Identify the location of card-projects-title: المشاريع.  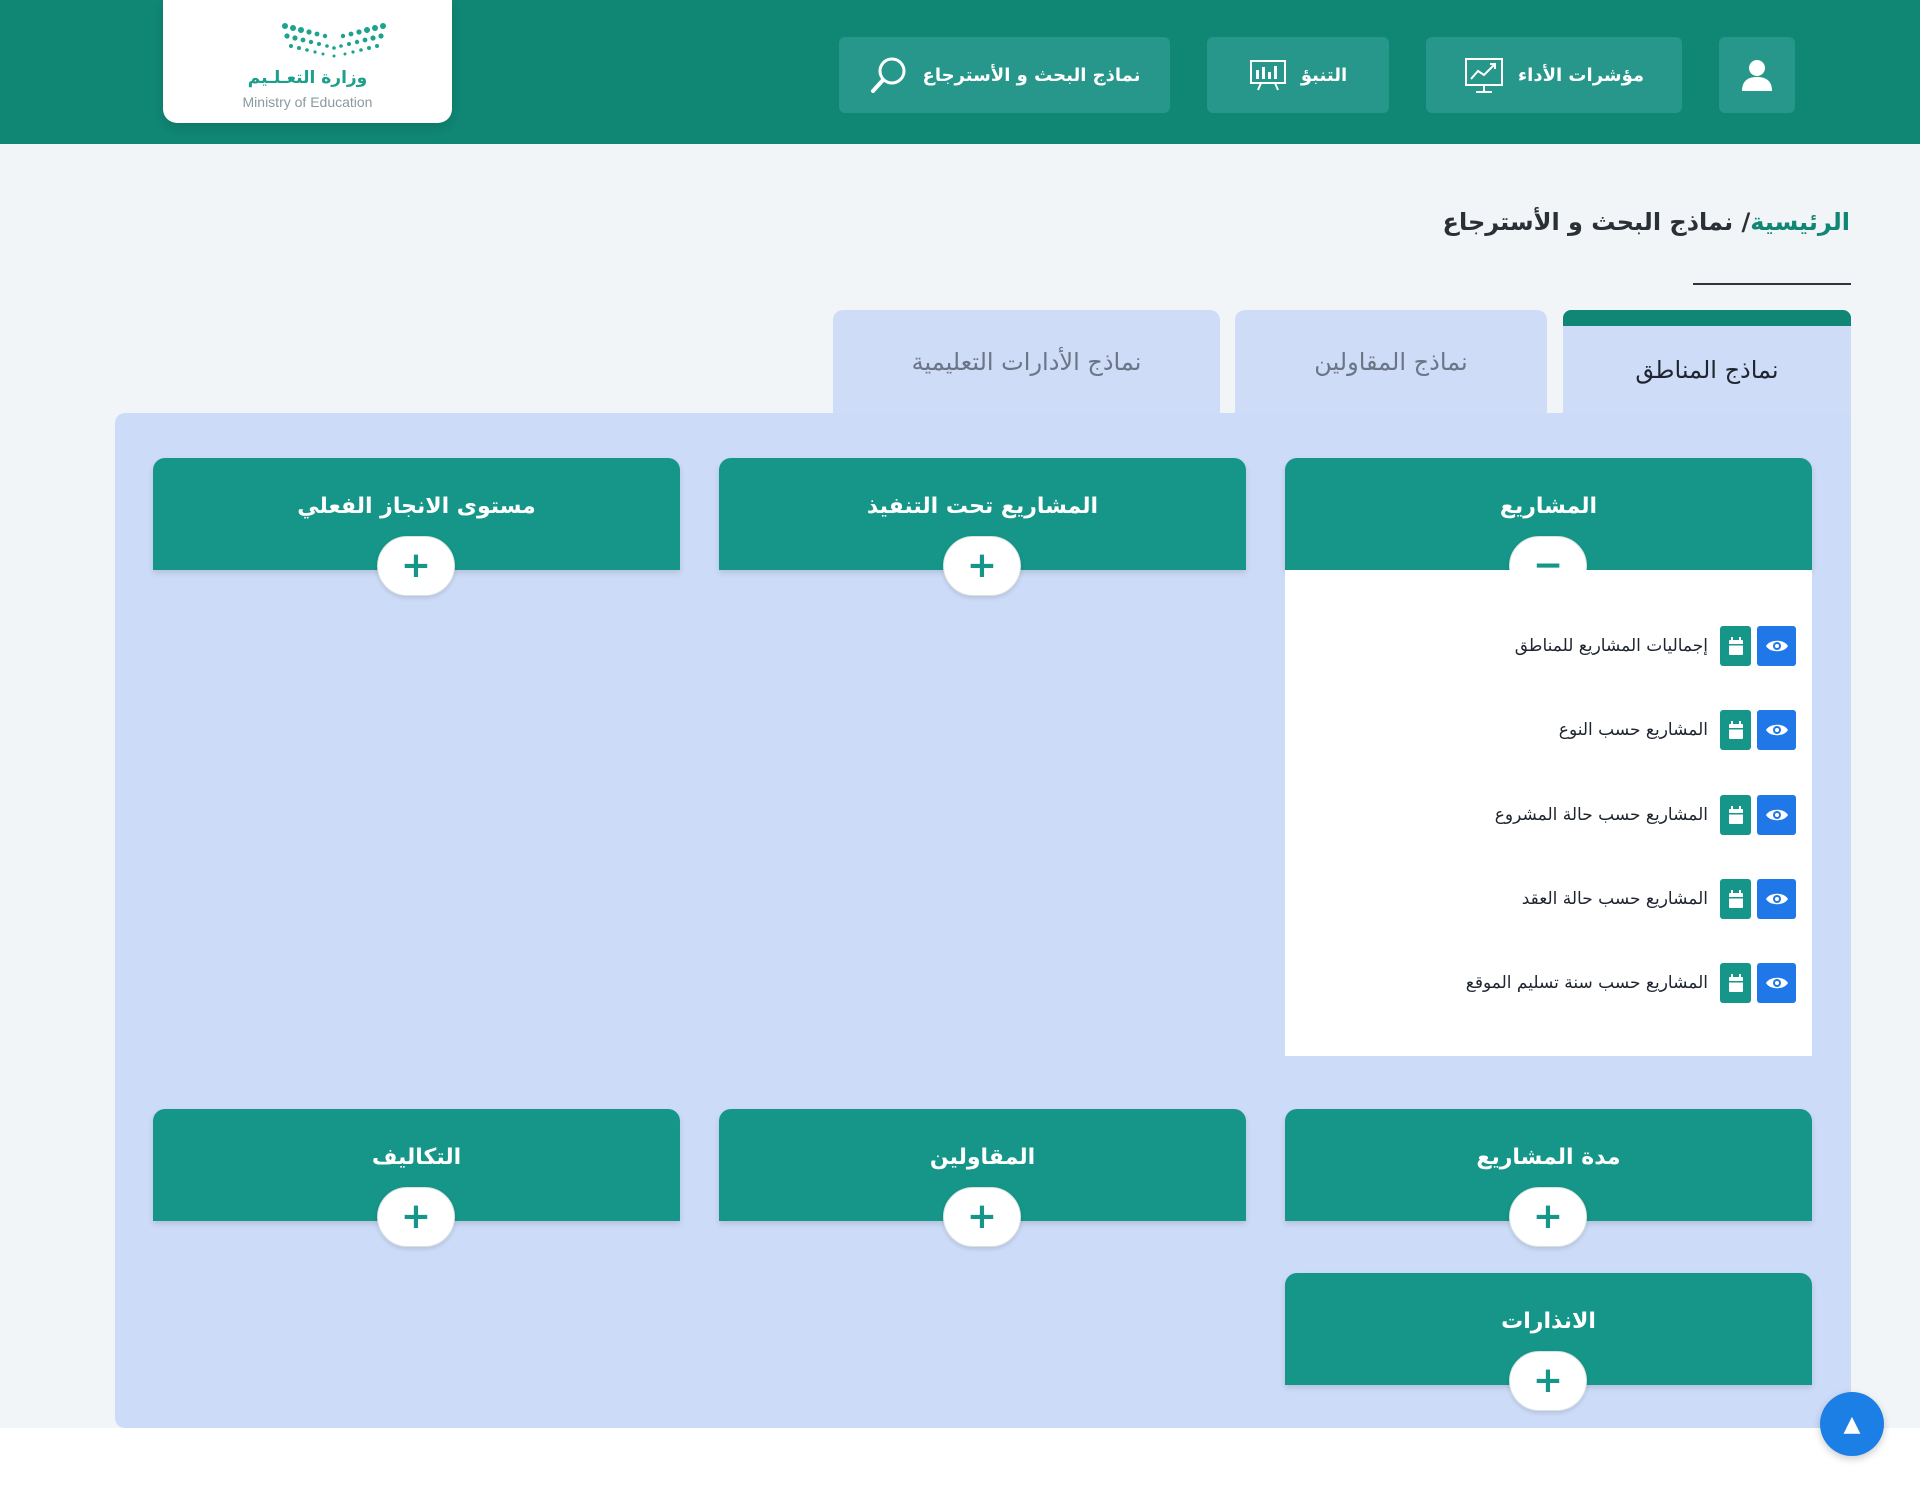
(1548, 506).